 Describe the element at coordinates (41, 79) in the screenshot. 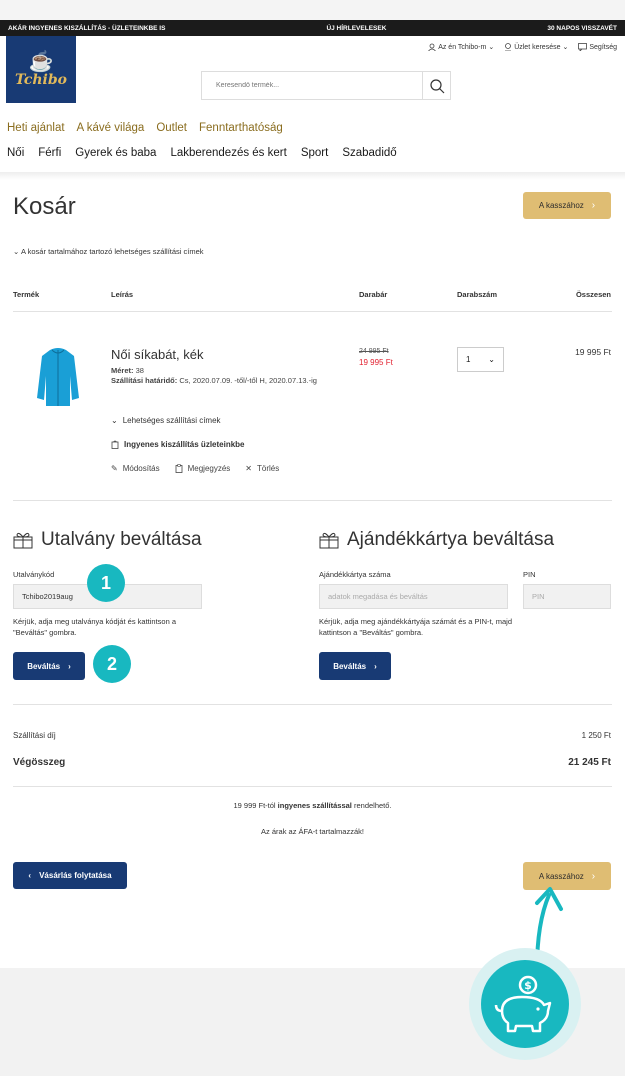

I see `logo-text: Tchibo` at that location.